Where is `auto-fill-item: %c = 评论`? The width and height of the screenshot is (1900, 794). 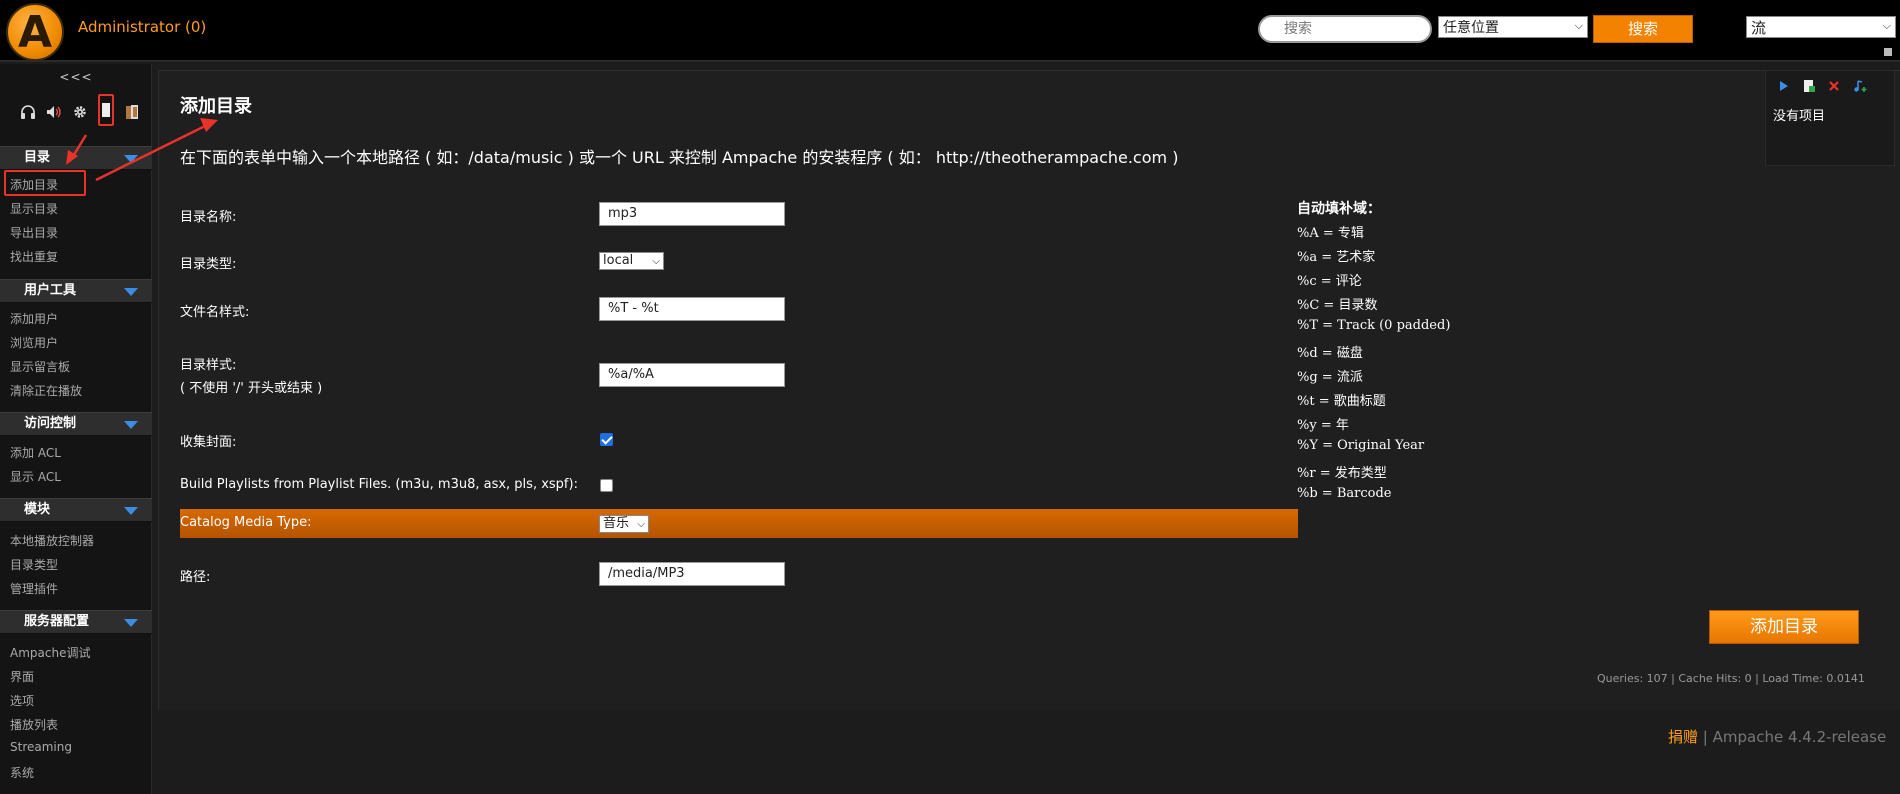
auto-fill-item: %c = 评论 is located at coordinates (1329, 281).